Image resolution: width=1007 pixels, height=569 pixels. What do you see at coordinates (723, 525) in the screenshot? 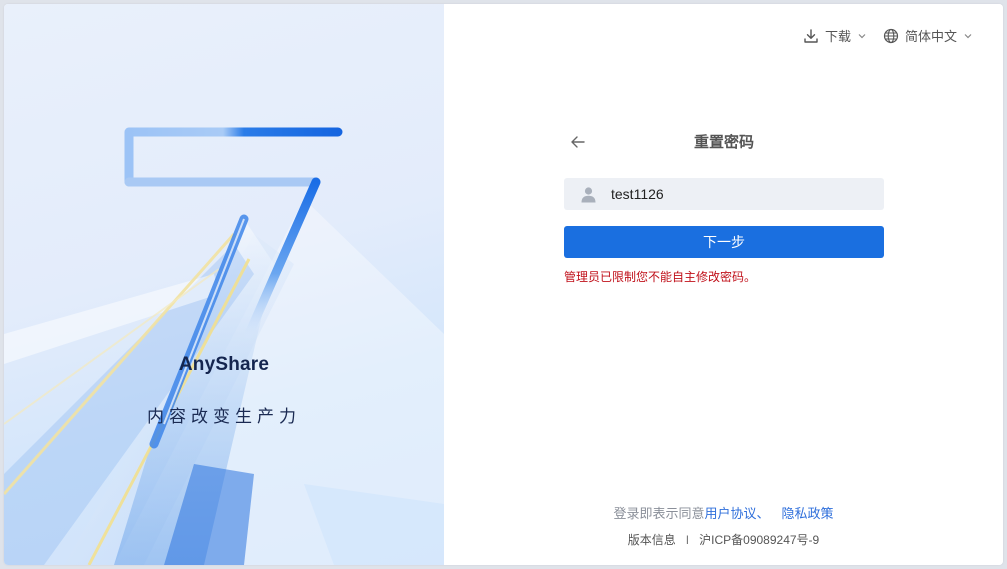
I see `footer: 登录即表示同意用户协议、 隐私政策 版本信息 I 沪ICP备09089247号-9` at bounding box center [723, 525].